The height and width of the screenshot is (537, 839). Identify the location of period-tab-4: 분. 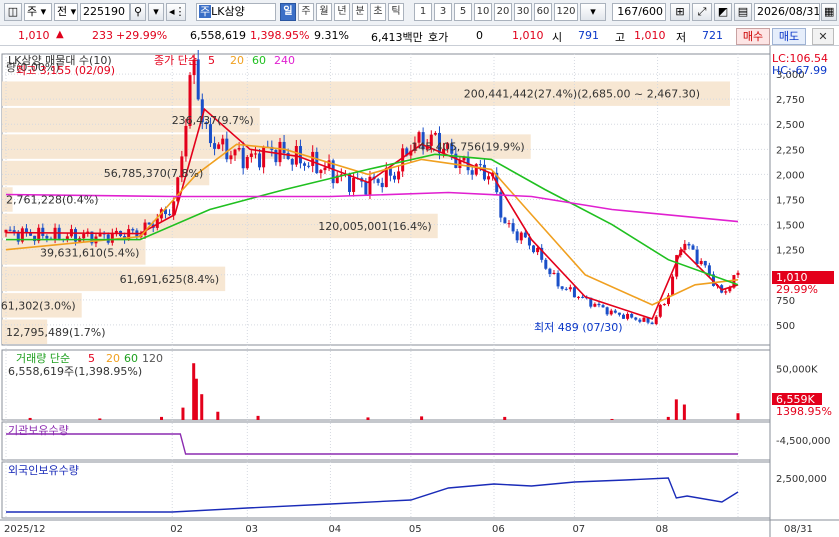
(360, 12).